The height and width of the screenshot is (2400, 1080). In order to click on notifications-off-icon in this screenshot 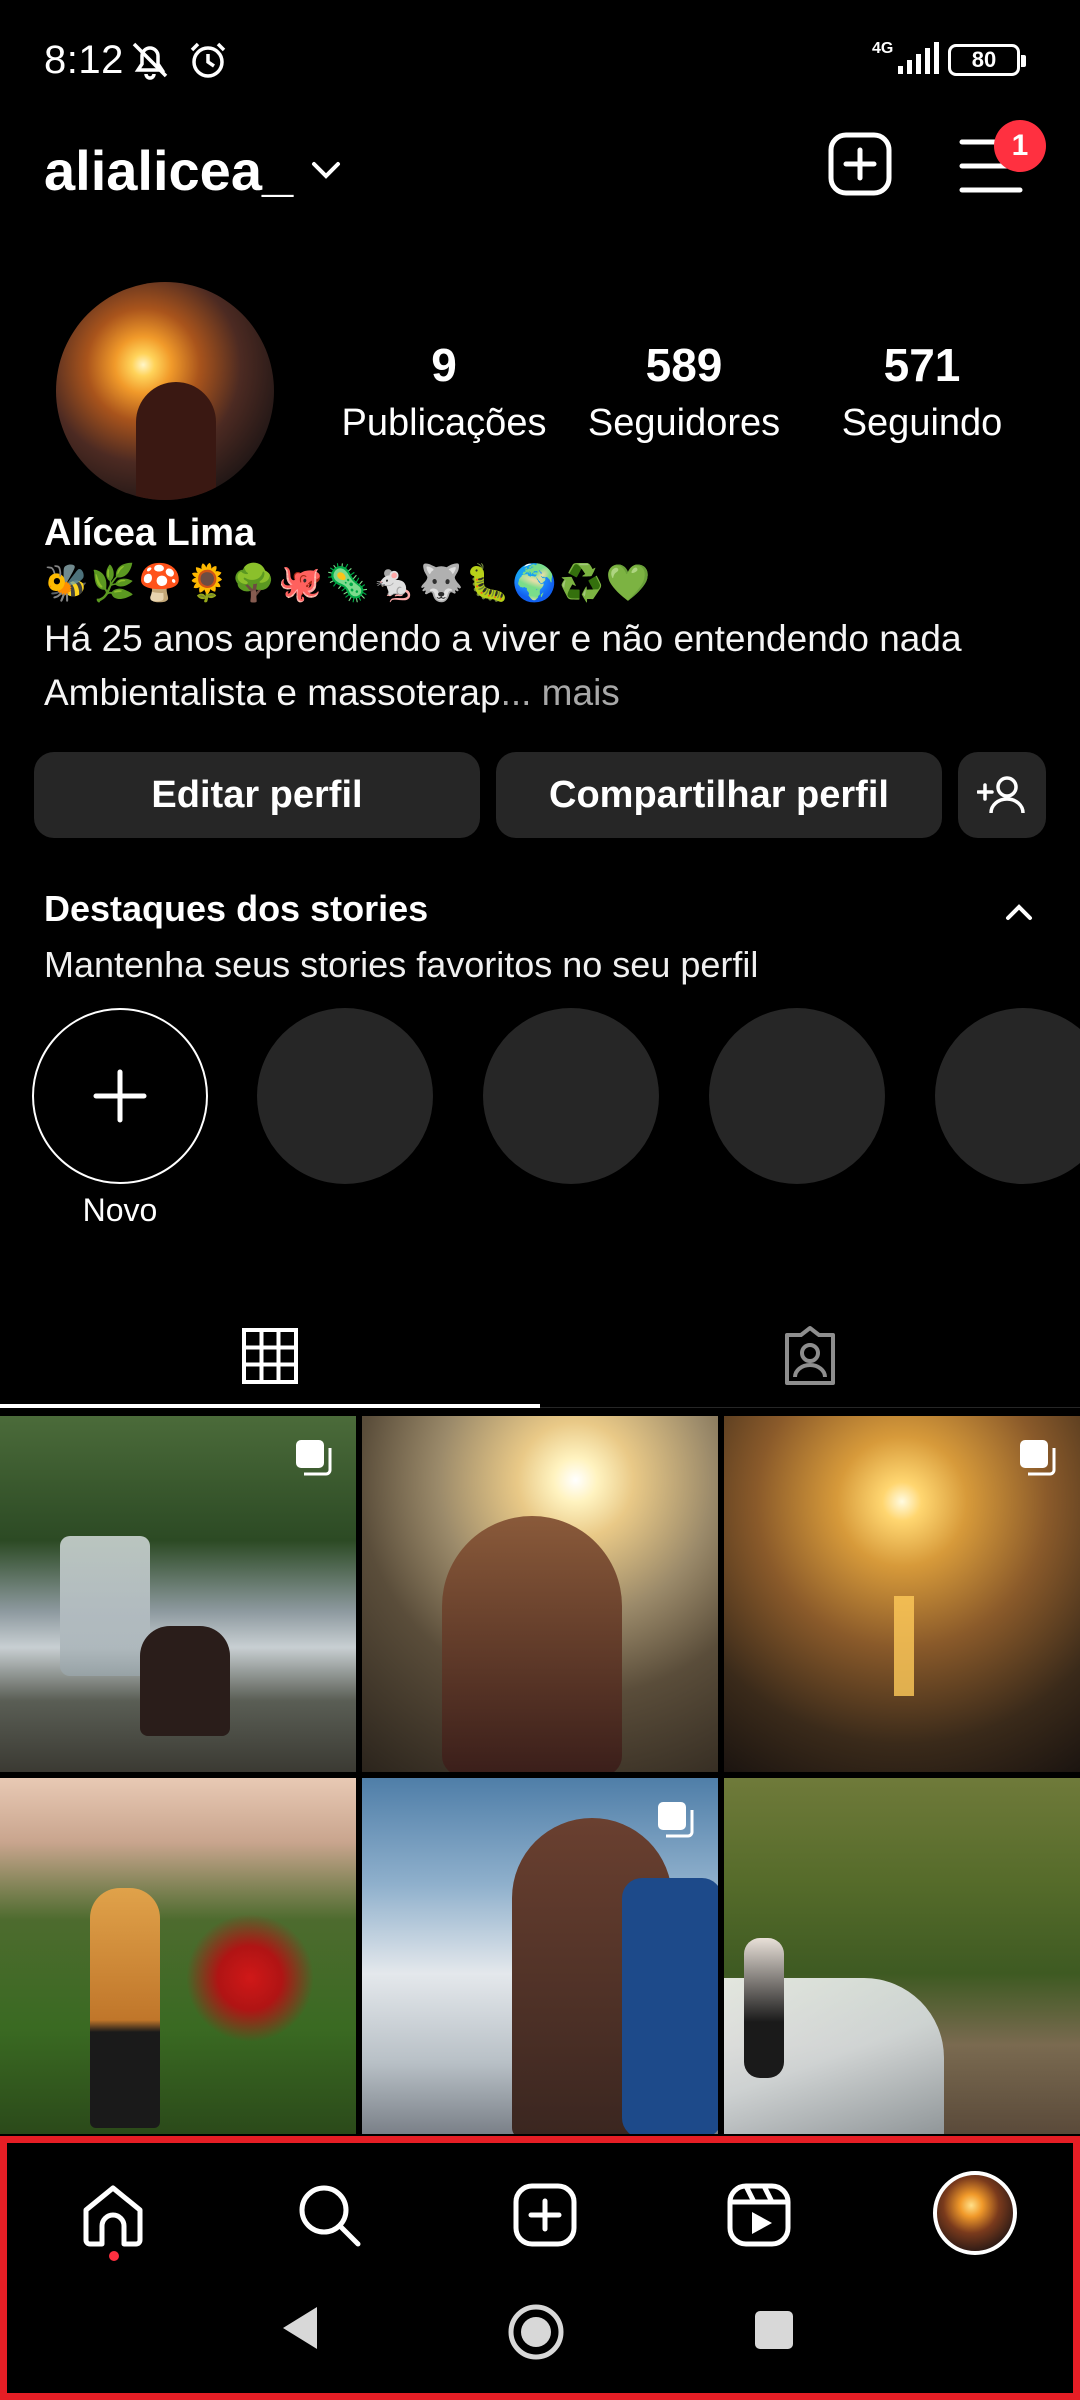, I will do `click(150, 61)`.